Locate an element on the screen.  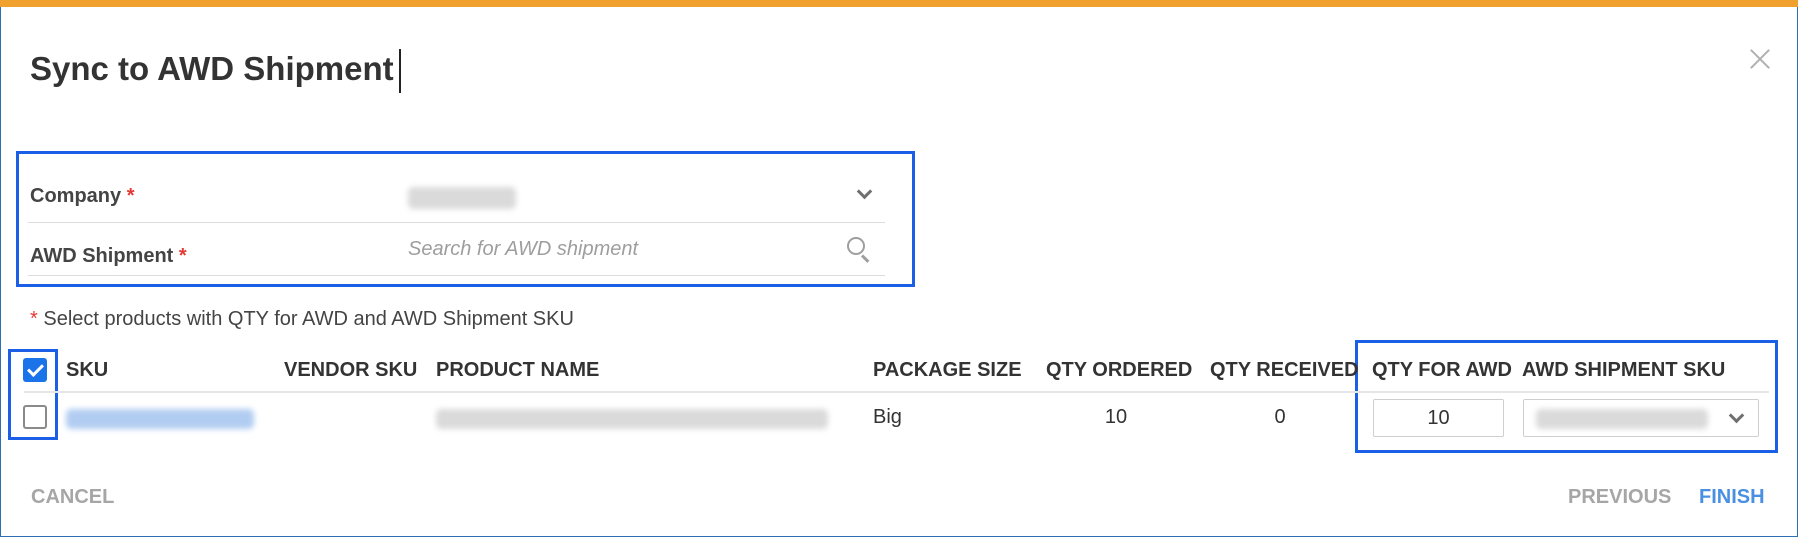
column-header-sku: SKU is located at coordinates (87, 370).